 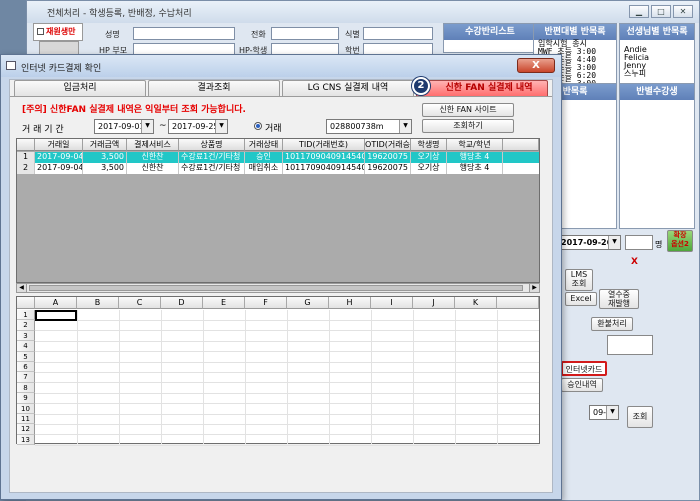 What do you see at coordinates (634, 262) in the screenshot?
I see `main-x-mark: X` at bounding box center [634, 262].